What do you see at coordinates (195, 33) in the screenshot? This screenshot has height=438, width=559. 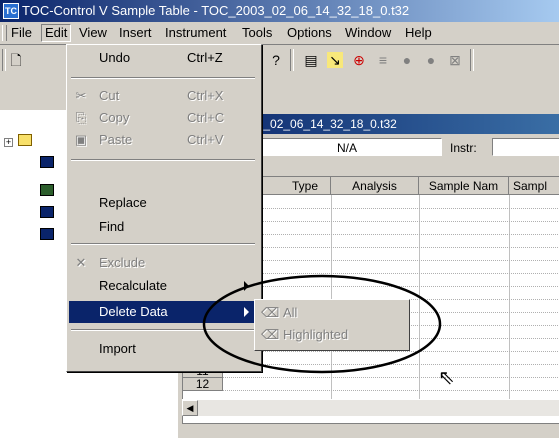 I see `menu-instrument: Instrument` at bounding box center [195, 33].